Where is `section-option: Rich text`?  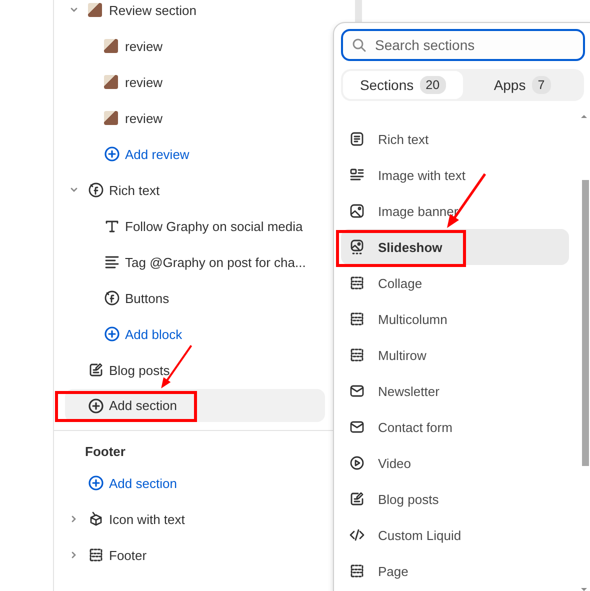 section-option: Rich text is located at coordinates (455, 139).